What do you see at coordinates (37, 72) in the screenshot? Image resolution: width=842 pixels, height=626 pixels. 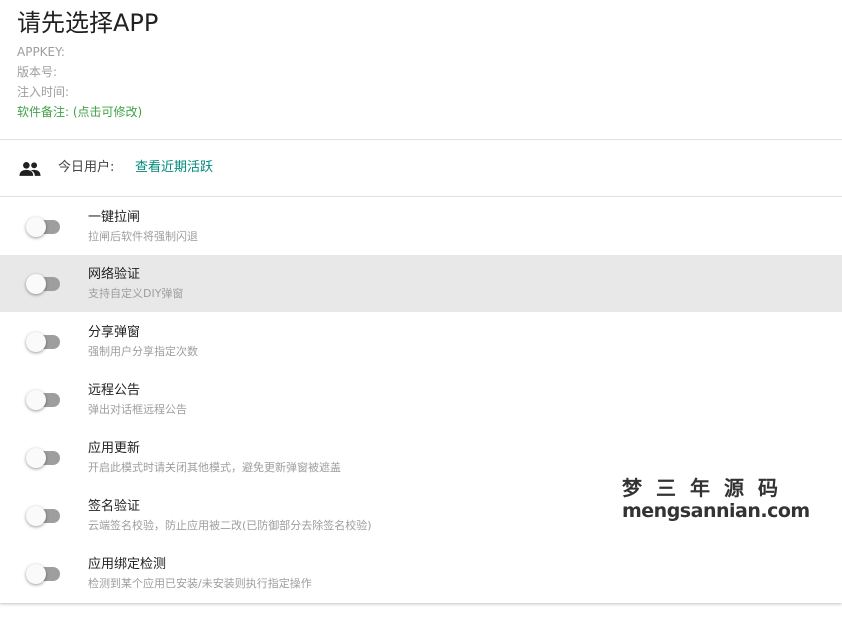 I see `version-label: 版本号:` at bounding box center [37, 72].